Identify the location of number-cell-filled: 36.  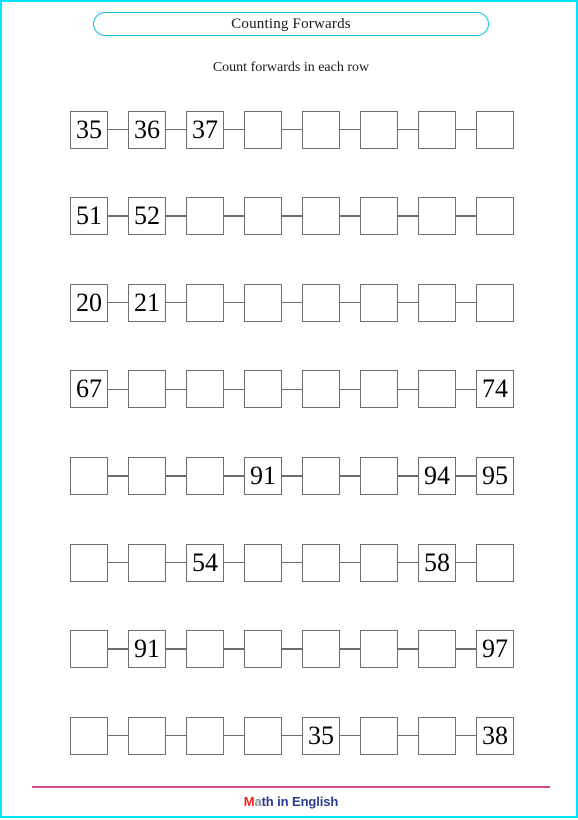
(147, 129).